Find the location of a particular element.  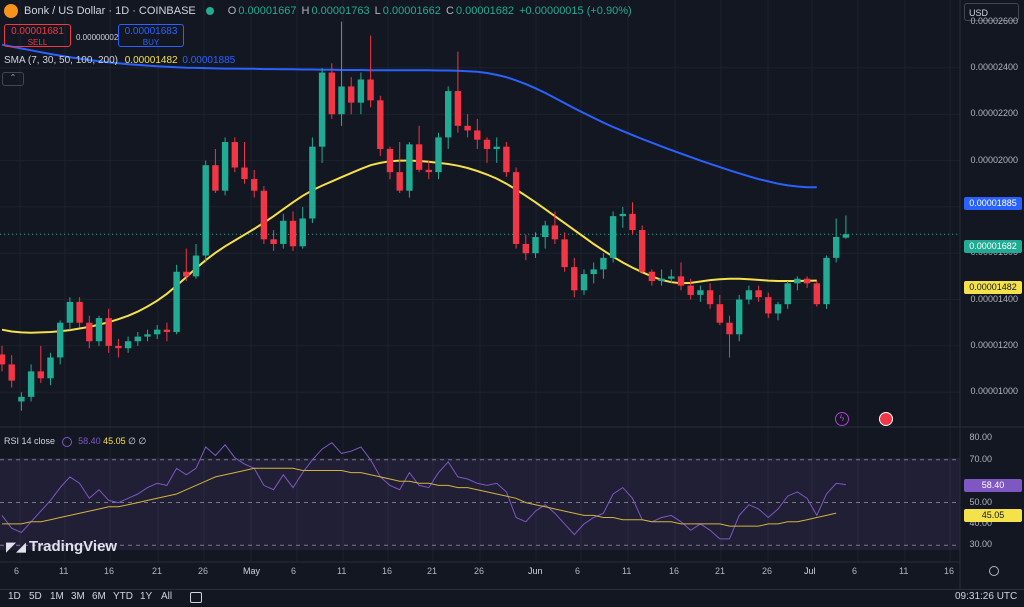

date-range-calendar-icon is located at coordinates (196, 597).